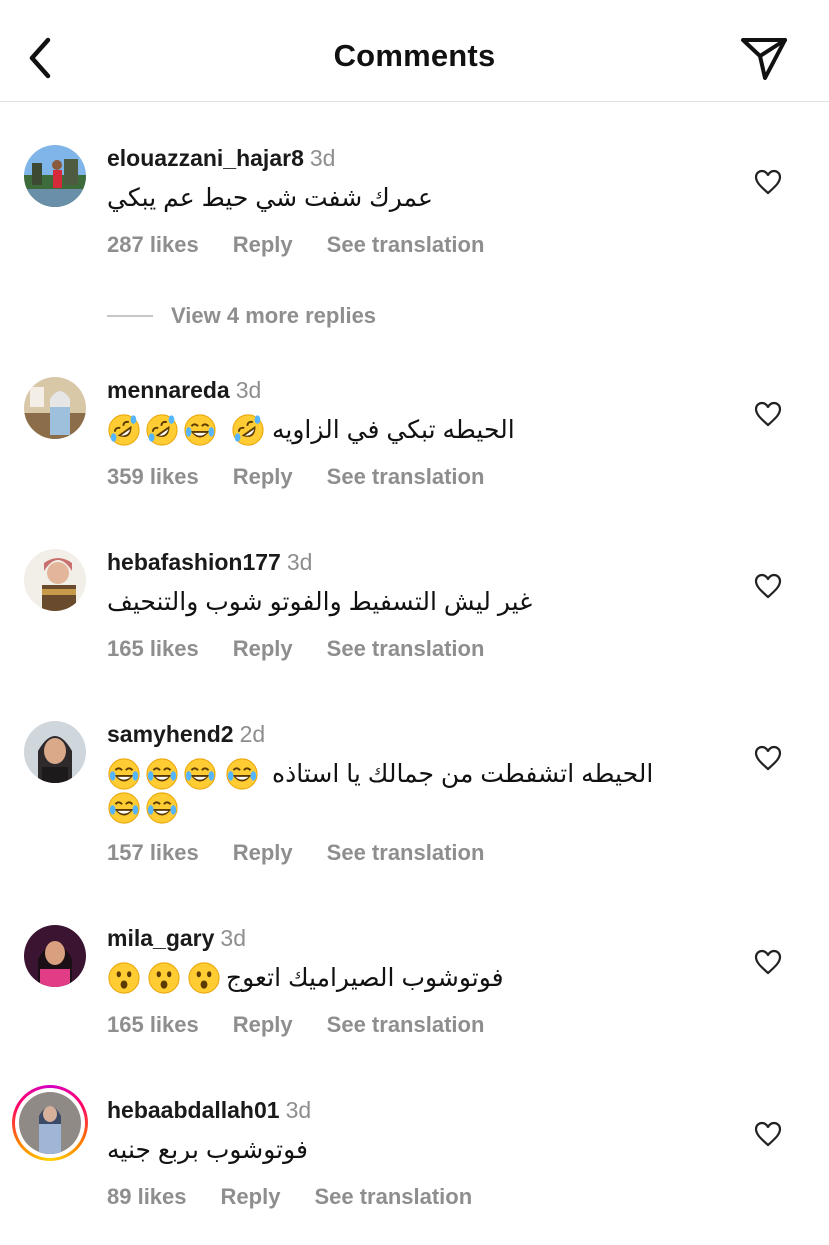 This screenshot has width=829, height=1245. Describe the element at coordinates (160, 938) in the screenshot. I see `username: mila_gary` at that location.